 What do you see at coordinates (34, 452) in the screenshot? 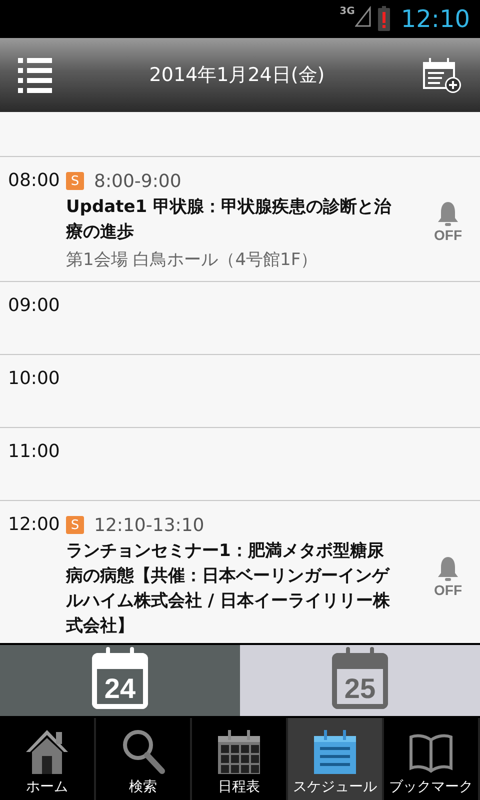
I see `time-label: 11:00` at bounding box center [34, 452].